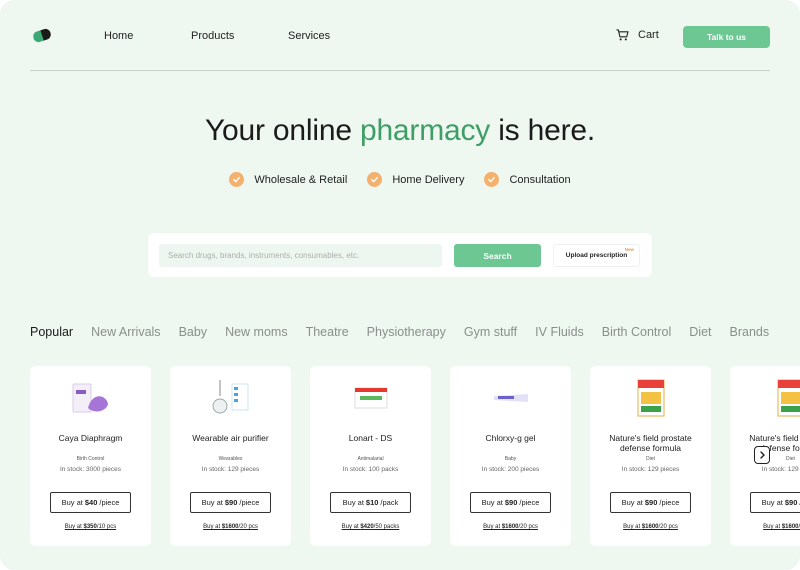  Describe the element at coordinates (301, 179) in the screenshot. I see `feature-label: Wholesale & Retail` at that location.